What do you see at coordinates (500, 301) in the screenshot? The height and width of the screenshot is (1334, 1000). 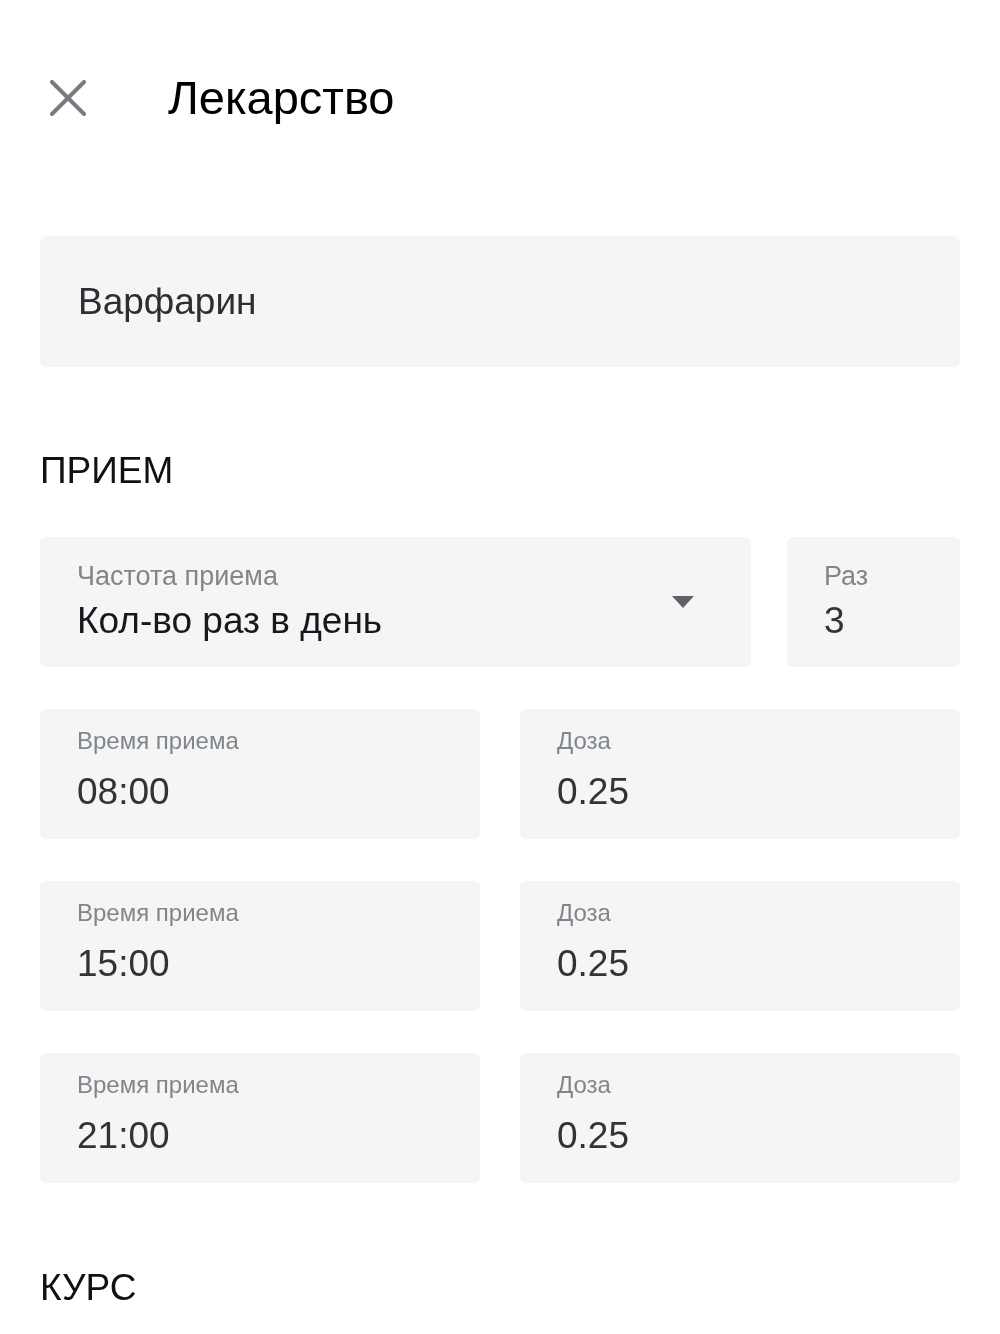 I see `name-field: Варфарин` at bounding box center [500, 301].